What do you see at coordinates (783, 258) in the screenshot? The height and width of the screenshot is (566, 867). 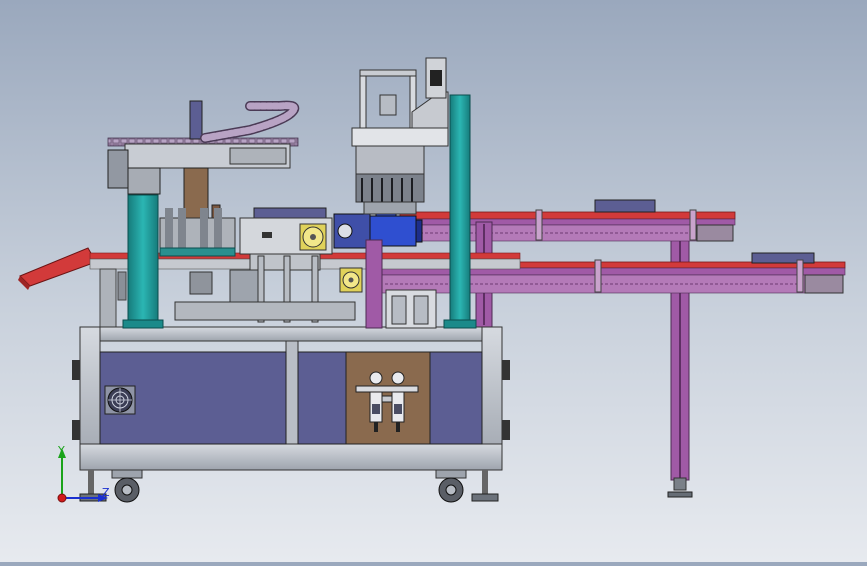 I see `lower-conveyor-box` at bounding box center [783, 258].